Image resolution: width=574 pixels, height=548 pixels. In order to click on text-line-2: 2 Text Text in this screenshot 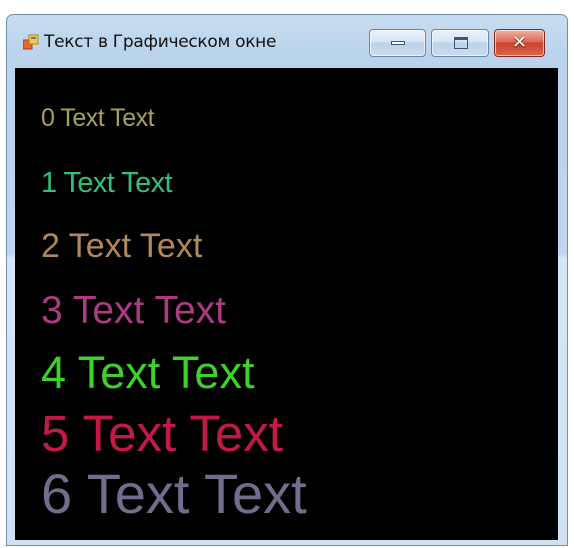, I will do `click(122, 246)`.